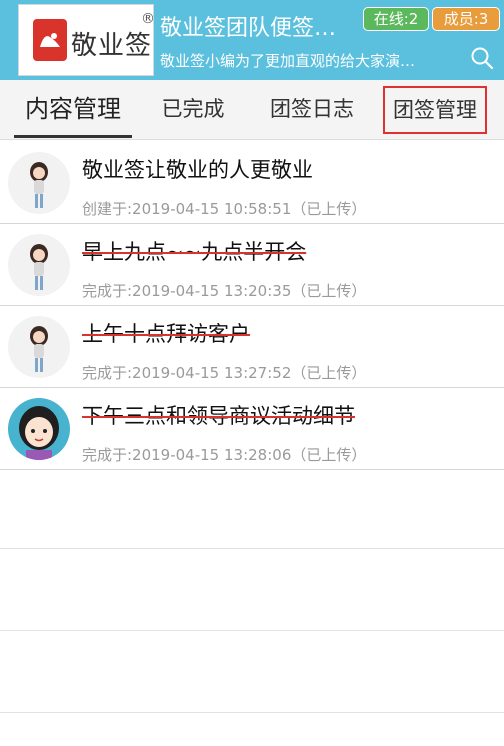 The height and width of the screenshot is (746, 504). I want to click on tab-content-management: 内容管理, so click(73, 110).